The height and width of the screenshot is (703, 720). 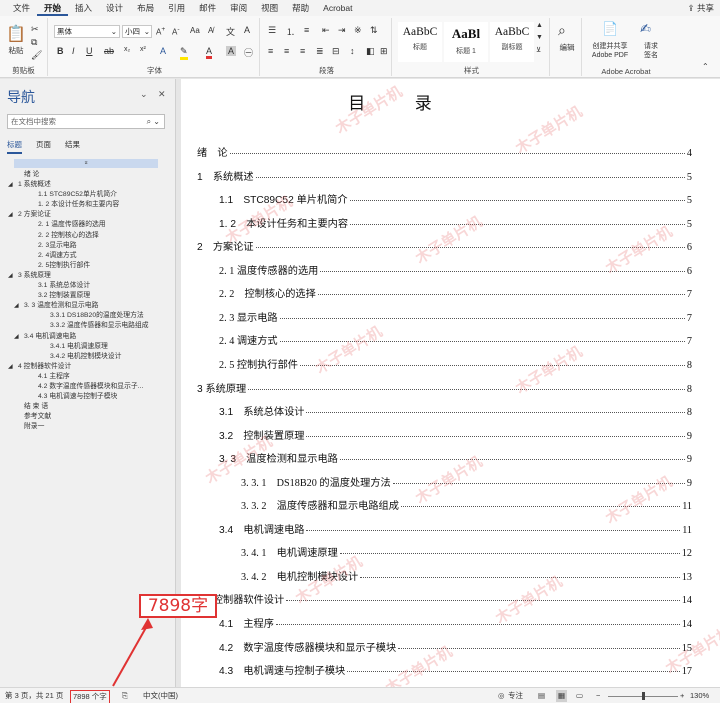 What do you see at coordinates (88, 337) in the screenshot?
I see `nav-heading-item: ◢ 3.4 电机调速电路` at bounding box center [88, 337].